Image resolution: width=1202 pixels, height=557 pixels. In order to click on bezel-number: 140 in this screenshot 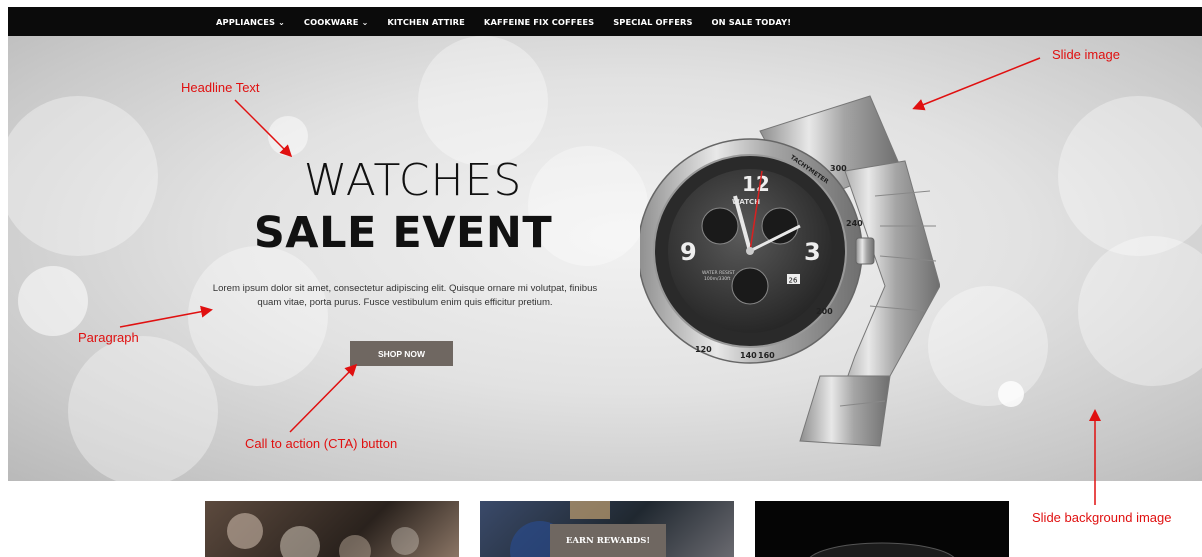, I will do `click(748, 355)`.